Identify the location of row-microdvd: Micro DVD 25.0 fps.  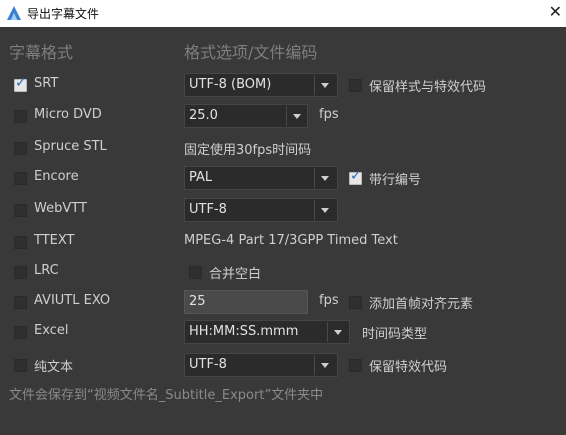
(283, 116).